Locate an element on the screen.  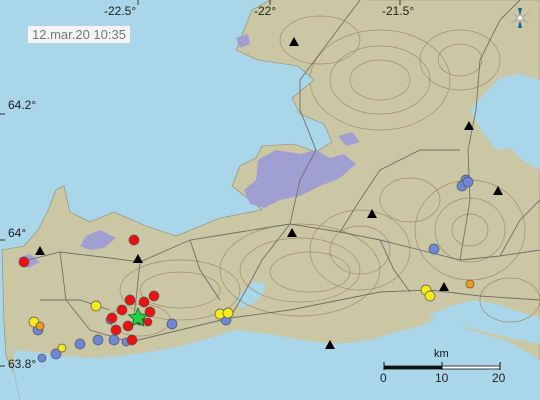
lat-label-2: 64° is located at coordinates (17, 233).